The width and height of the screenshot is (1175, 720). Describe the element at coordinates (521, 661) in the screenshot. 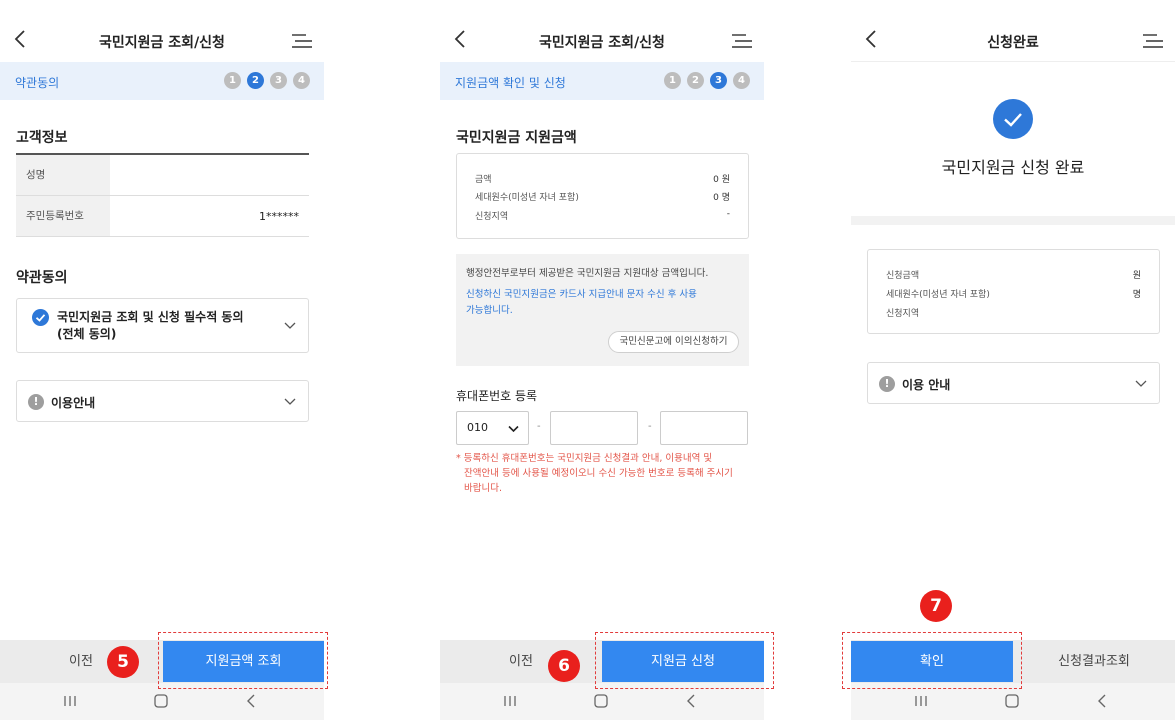

I see `prev-button: 이전` at that location.